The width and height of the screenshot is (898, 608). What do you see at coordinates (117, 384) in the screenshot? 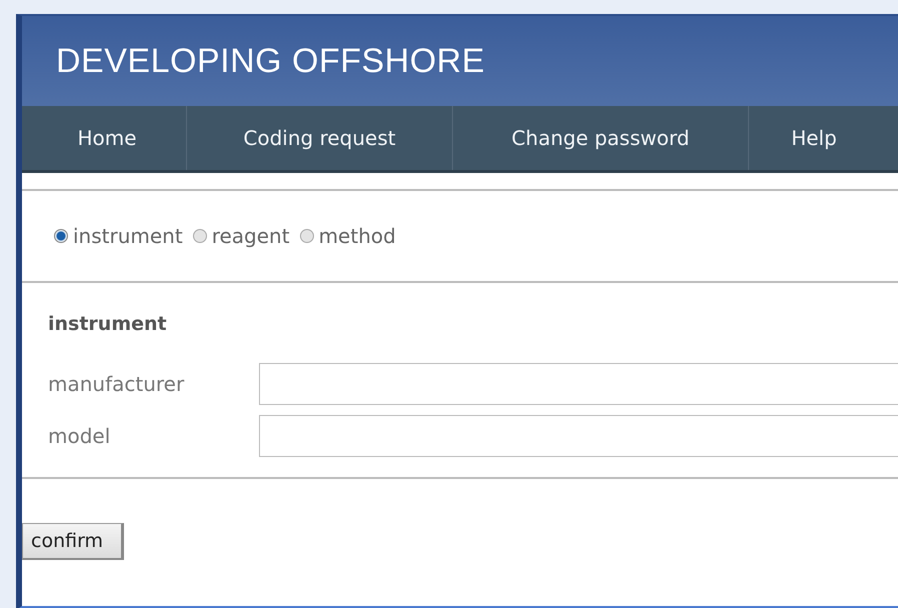
I see `field-label: manufacturer` at bounding box center [117, 384].